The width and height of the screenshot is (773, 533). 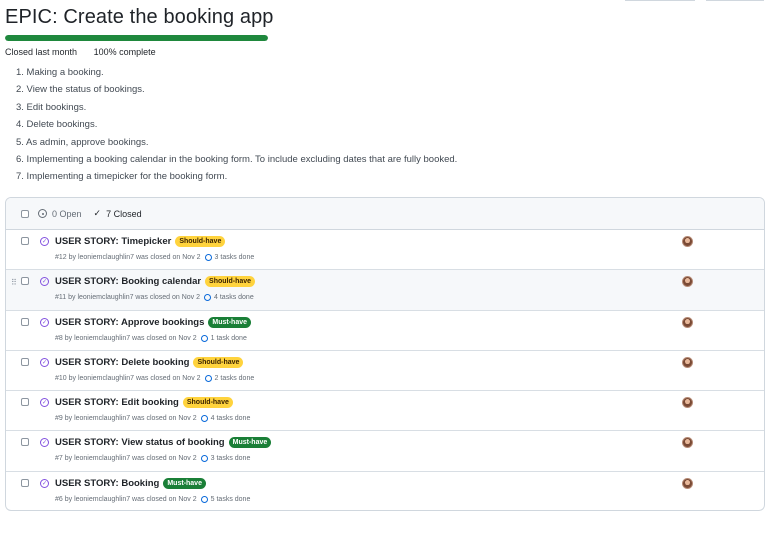 What do you see at coordinates (230, 499) in the screenshot?
I see `tasks-done-text: 5 tasks done` at bounding box center [230, 499].